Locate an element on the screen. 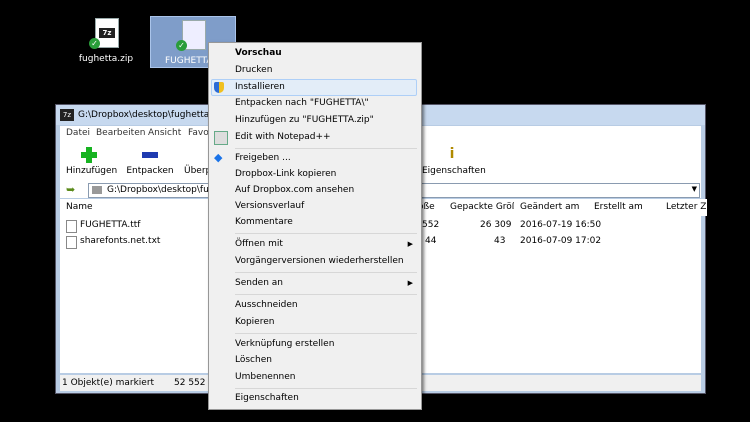  menu-item-delete: Löschen is located at coordinates (253, 360).